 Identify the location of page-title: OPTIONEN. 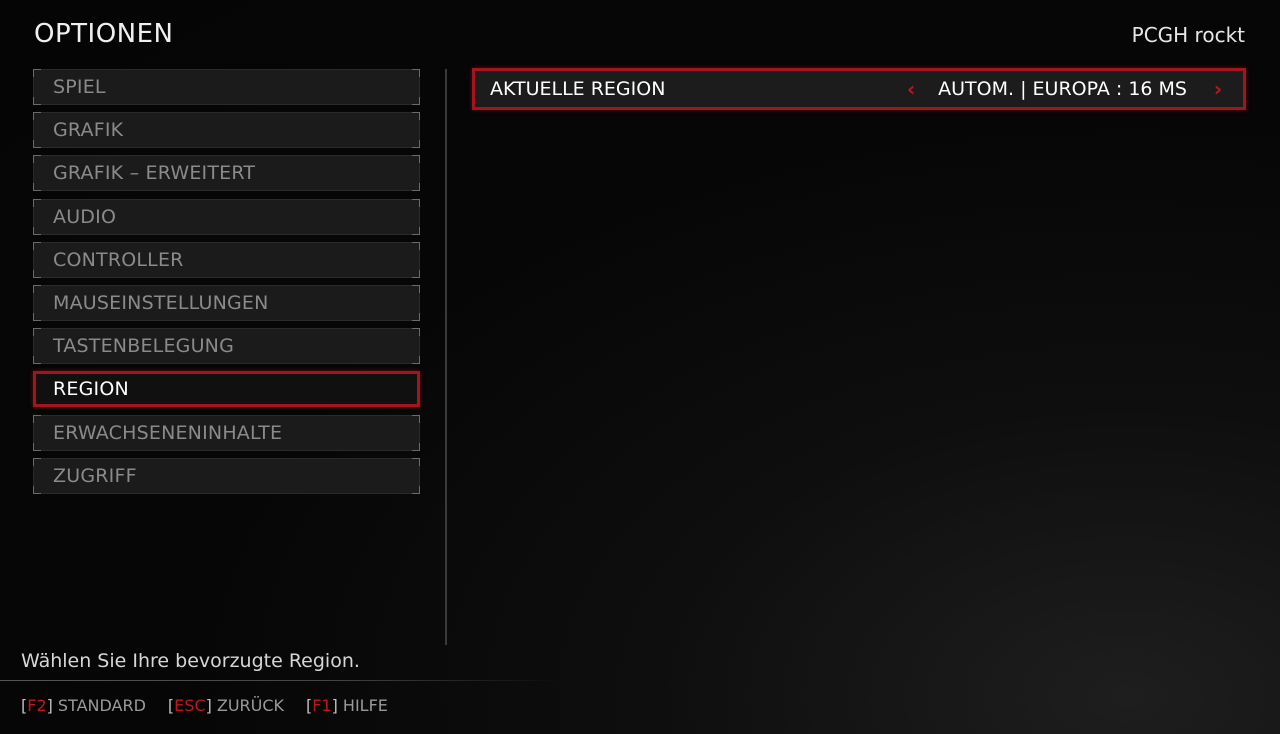
(104, 34).